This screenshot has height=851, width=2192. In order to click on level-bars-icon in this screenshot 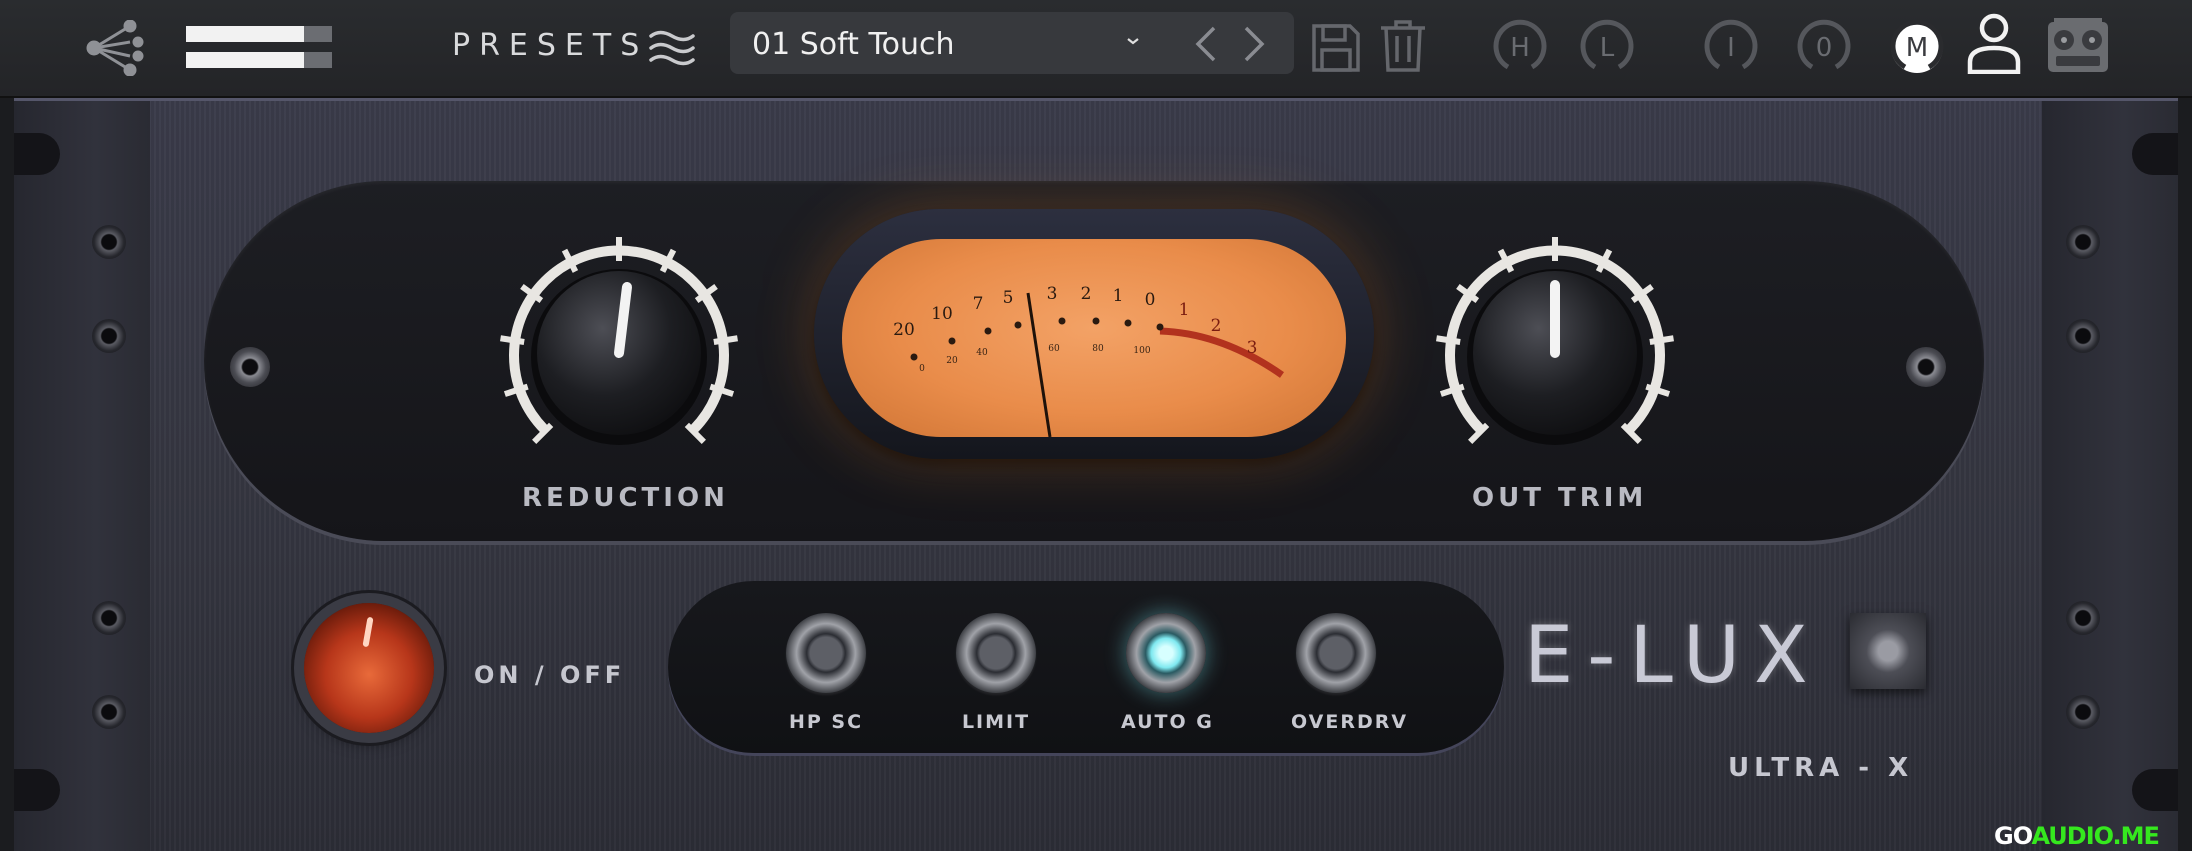, I will do `click(259, 49)`.